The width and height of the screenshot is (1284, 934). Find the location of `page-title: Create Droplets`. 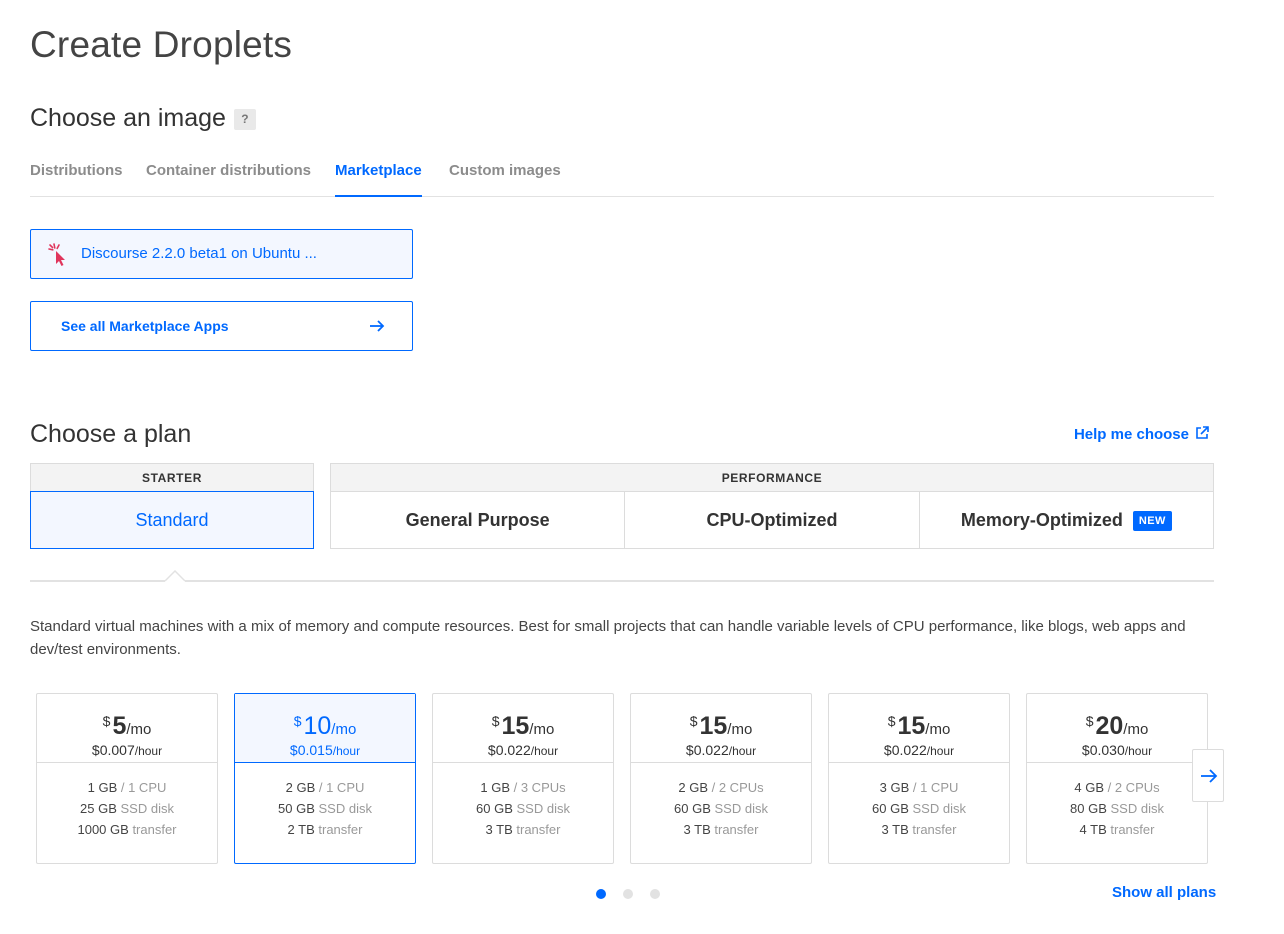

page-title: Create Droplets is located at coordinates (161, 44).